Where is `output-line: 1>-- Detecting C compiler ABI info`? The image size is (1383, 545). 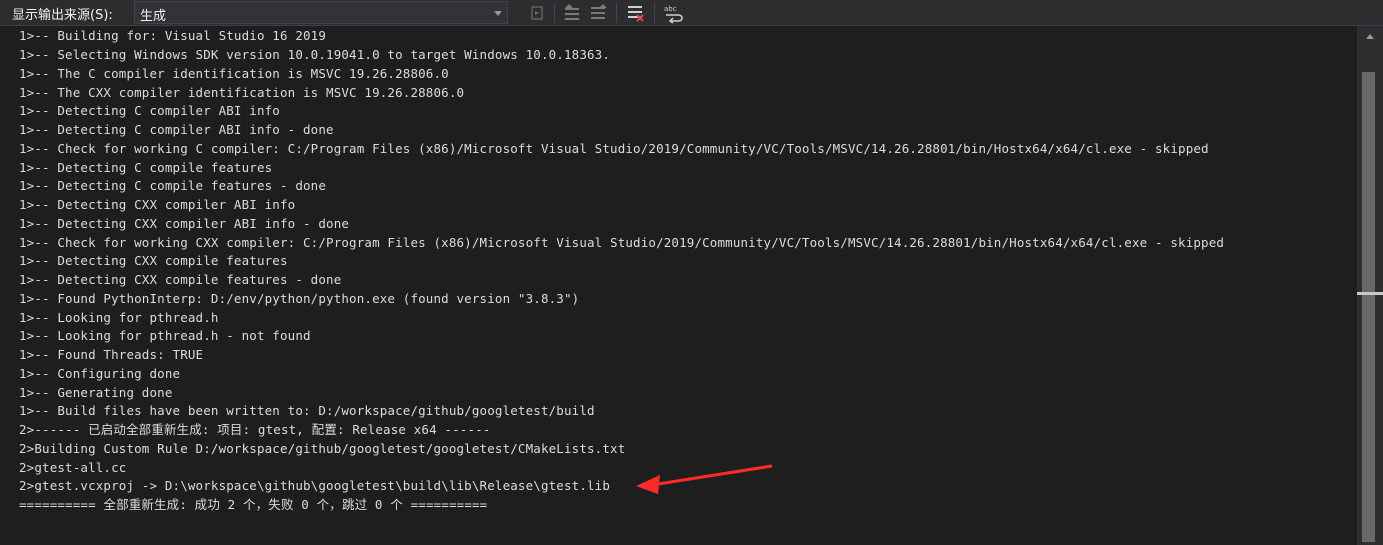
output-line: 1>-- Detecting C compiler ABI info is located at coordinates (149, 110).